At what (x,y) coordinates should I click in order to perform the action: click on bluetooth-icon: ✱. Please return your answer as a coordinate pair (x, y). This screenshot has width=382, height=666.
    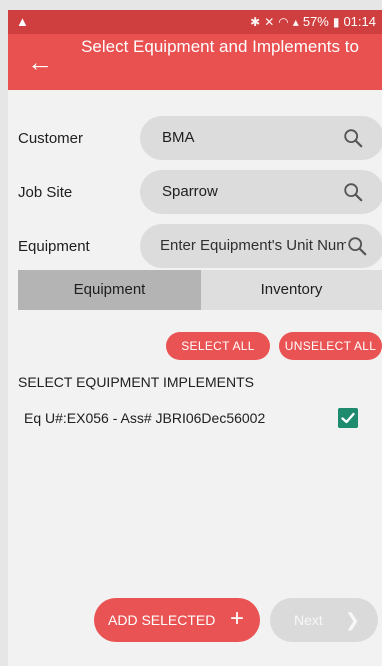
    Looking at the image, I should click on (255, 21).